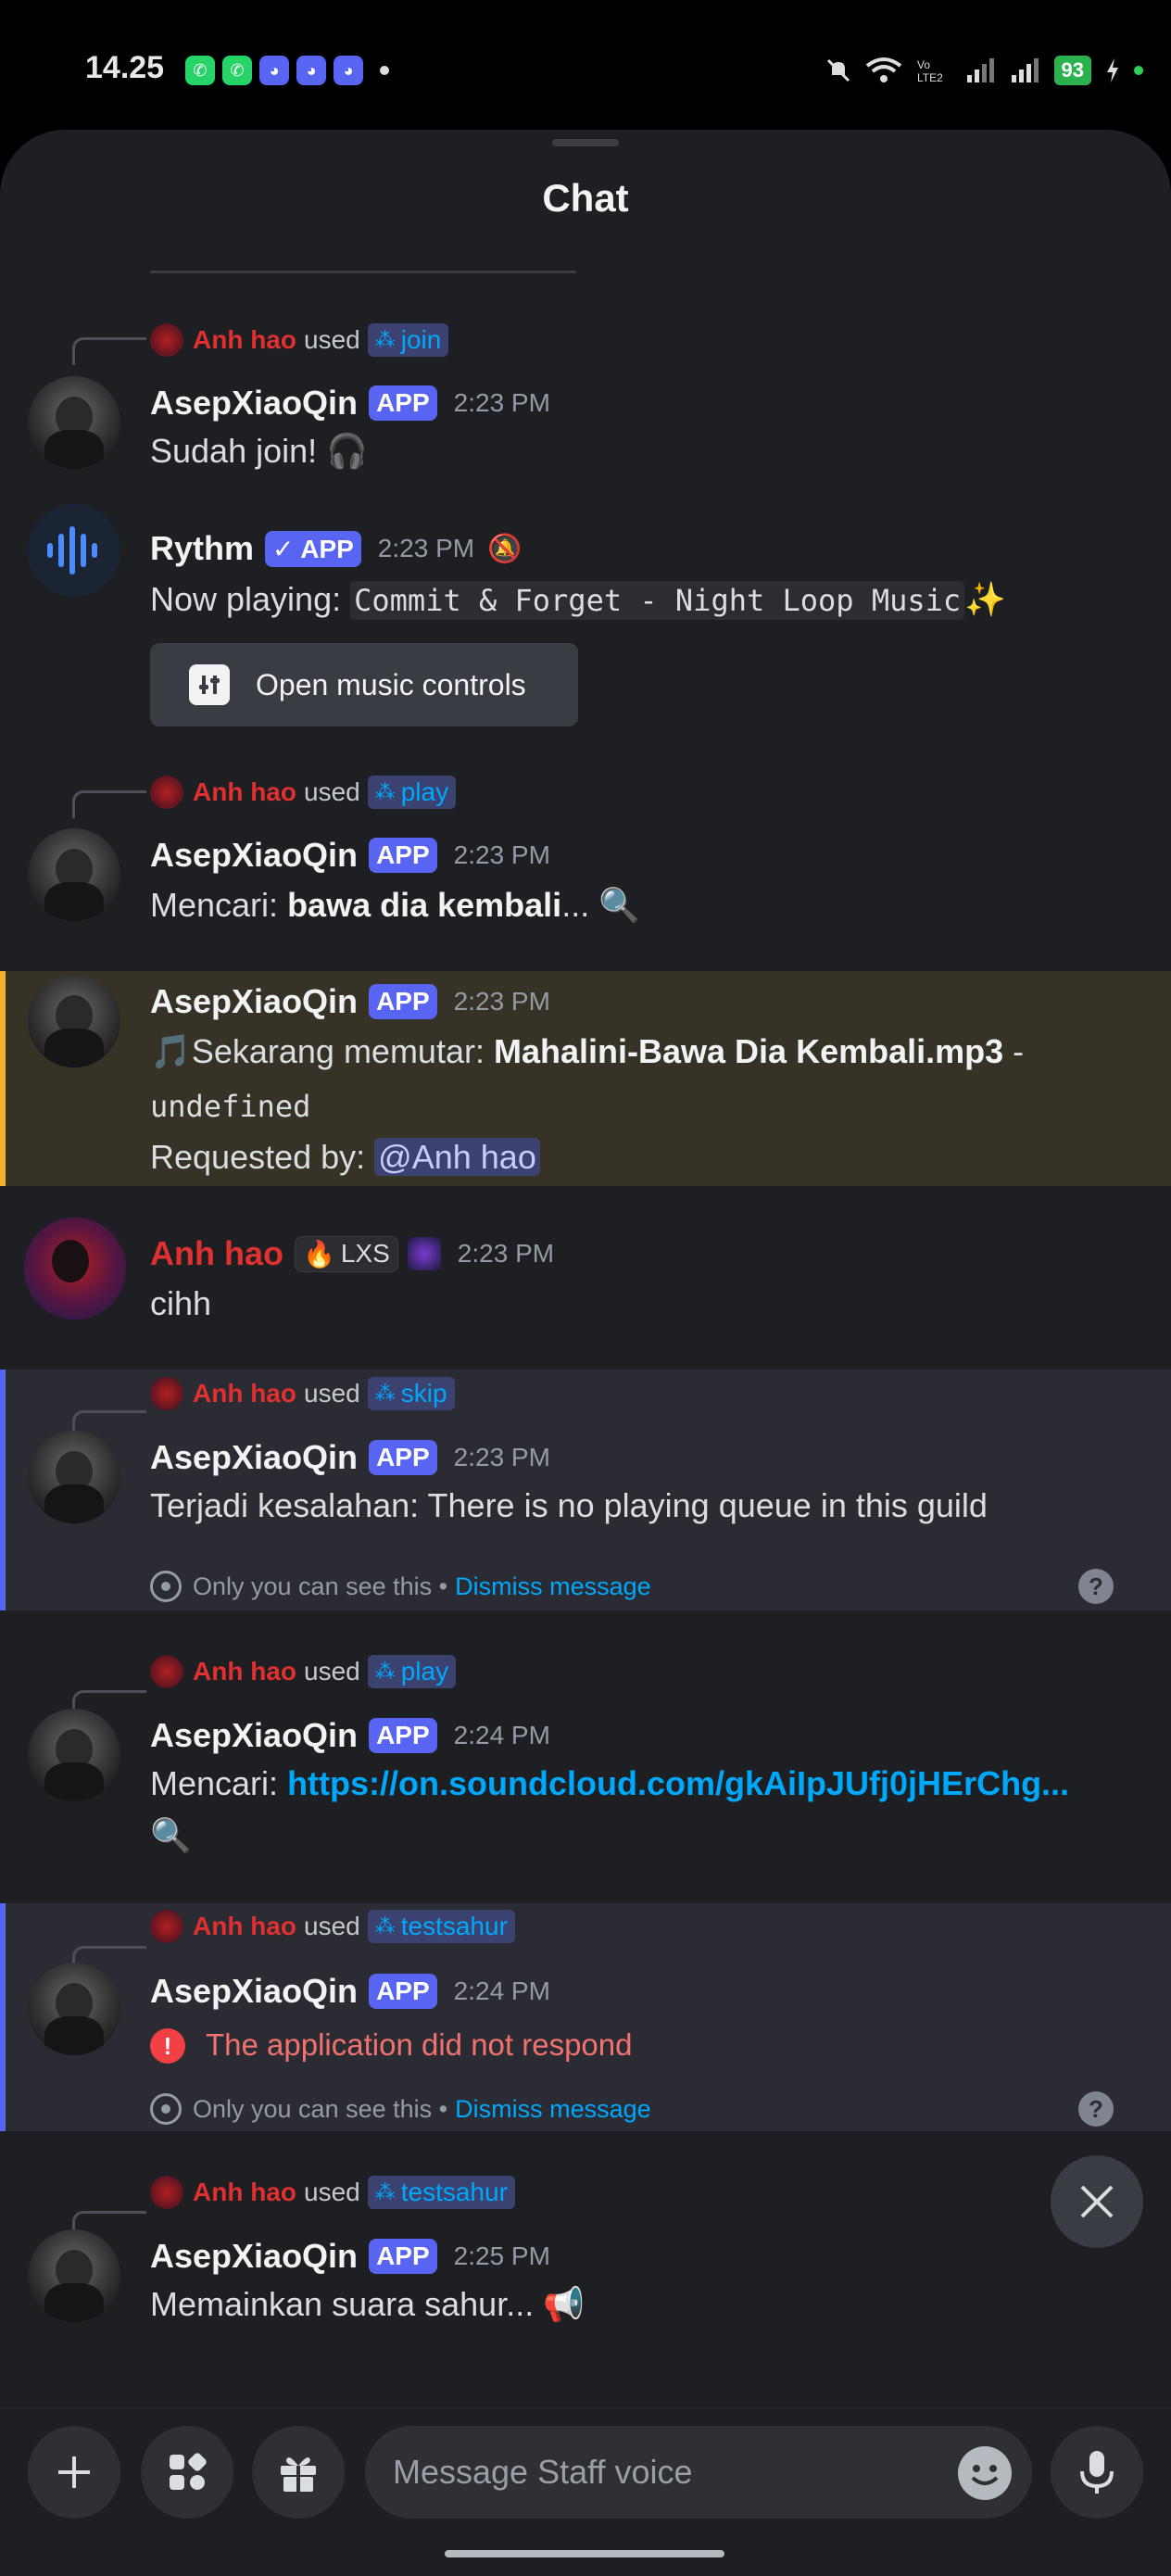 This screenshot has width=1171, height=2576. Describe the element at coordinates (385, 70) in the screenshot. I see `more-notifications-dot-icon` at that location.